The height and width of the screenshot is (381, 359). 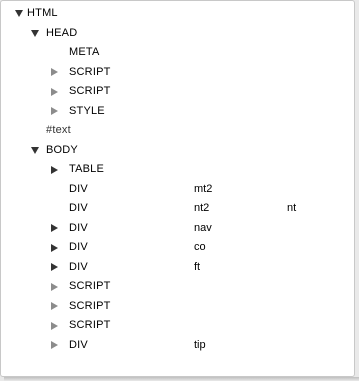 I want to click on node-tag: TABLE, so click(x=87, y=169).